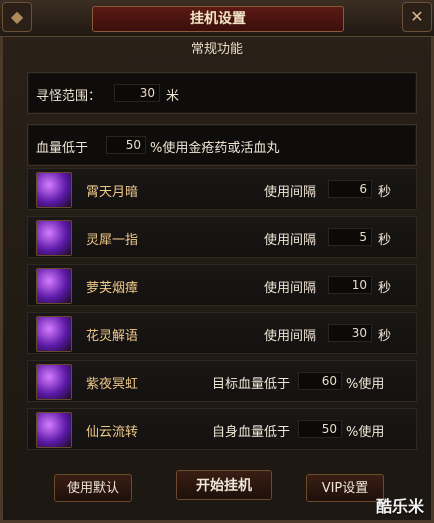 This screenshot has height=523, width=434. Describe the element at coordinates (215, 148) in the screenshot. I see `hp-potion-suffix: %使用金疮药或活血丸` at that location.